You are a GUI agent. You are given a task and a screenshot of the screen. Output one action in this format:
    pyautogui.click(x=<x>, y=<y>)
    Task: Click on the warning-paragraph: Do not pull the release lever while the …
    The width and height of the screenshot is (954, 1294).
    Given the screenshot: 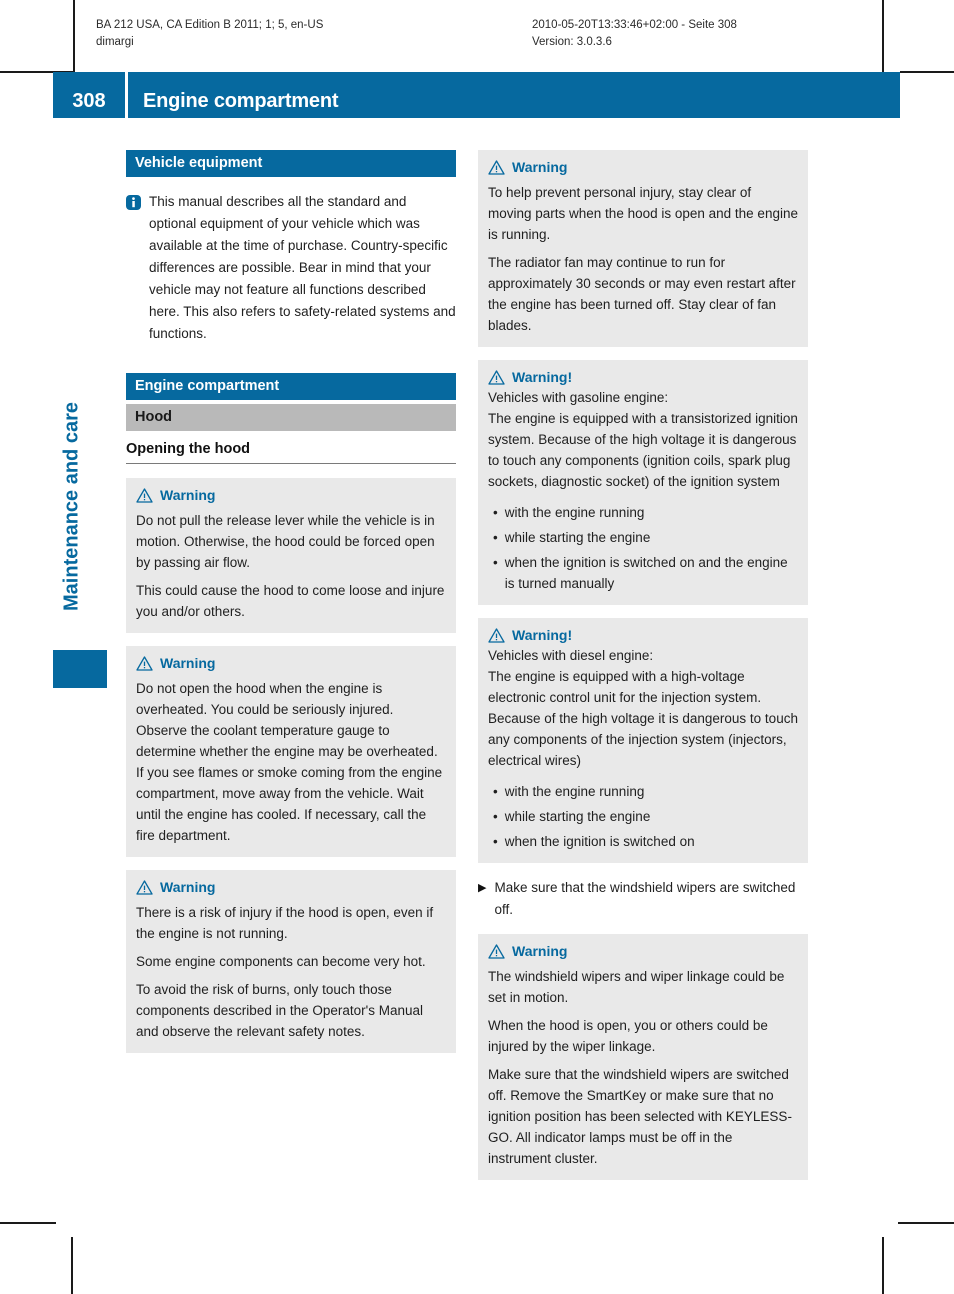 What is the action you would take?
    pyautogui.click(x=285, y=541)
    